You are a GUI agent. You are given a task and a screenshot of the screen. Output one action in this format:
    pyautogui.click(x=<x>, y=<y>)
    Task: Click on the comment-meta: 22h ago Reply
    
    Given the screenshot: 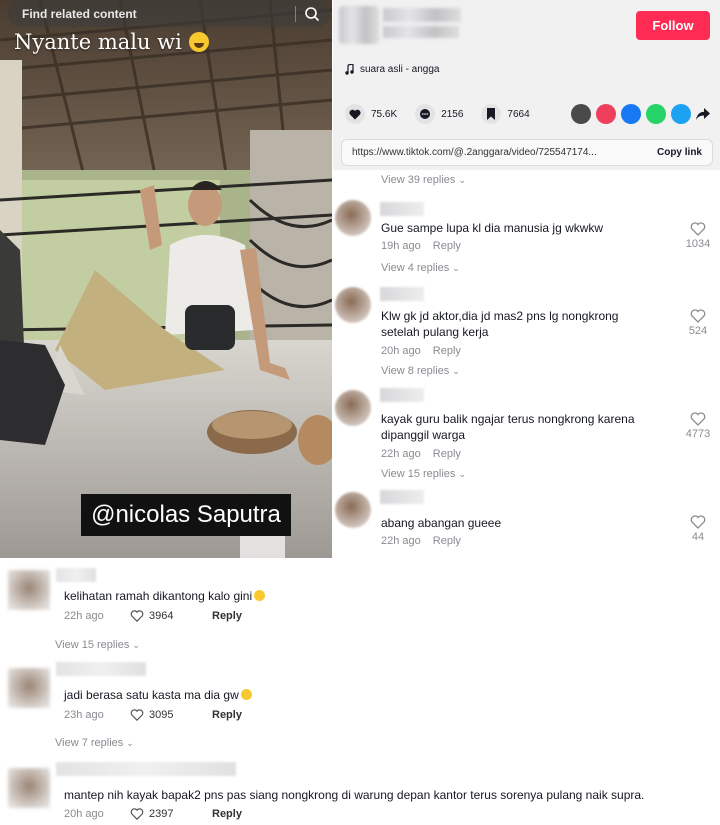 What is the action you would take?
    pyautogui.click(x=421, y=541)
    